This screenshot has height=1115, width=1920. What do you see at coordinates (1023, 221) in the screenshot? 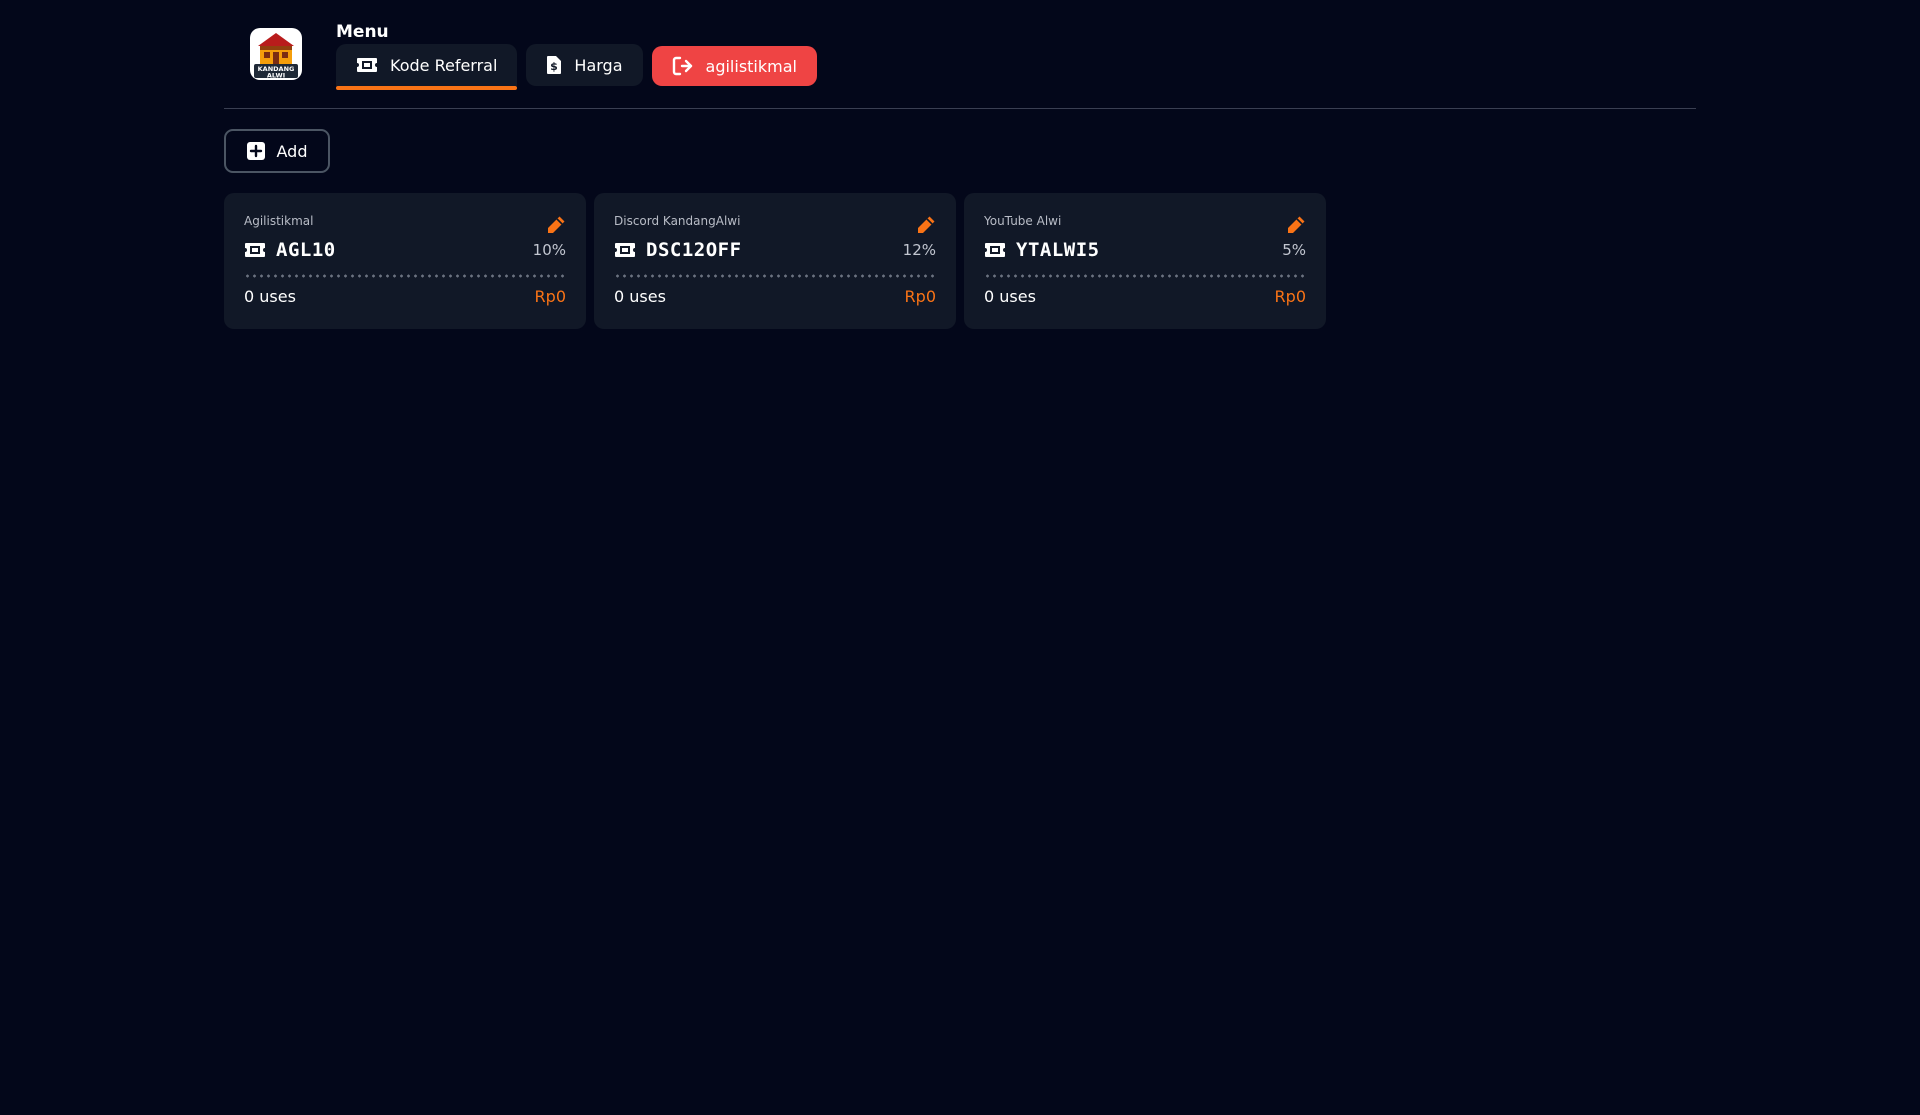
I see `card-owner-label: YouTube Alwi` at bounding box center [1023, 221].